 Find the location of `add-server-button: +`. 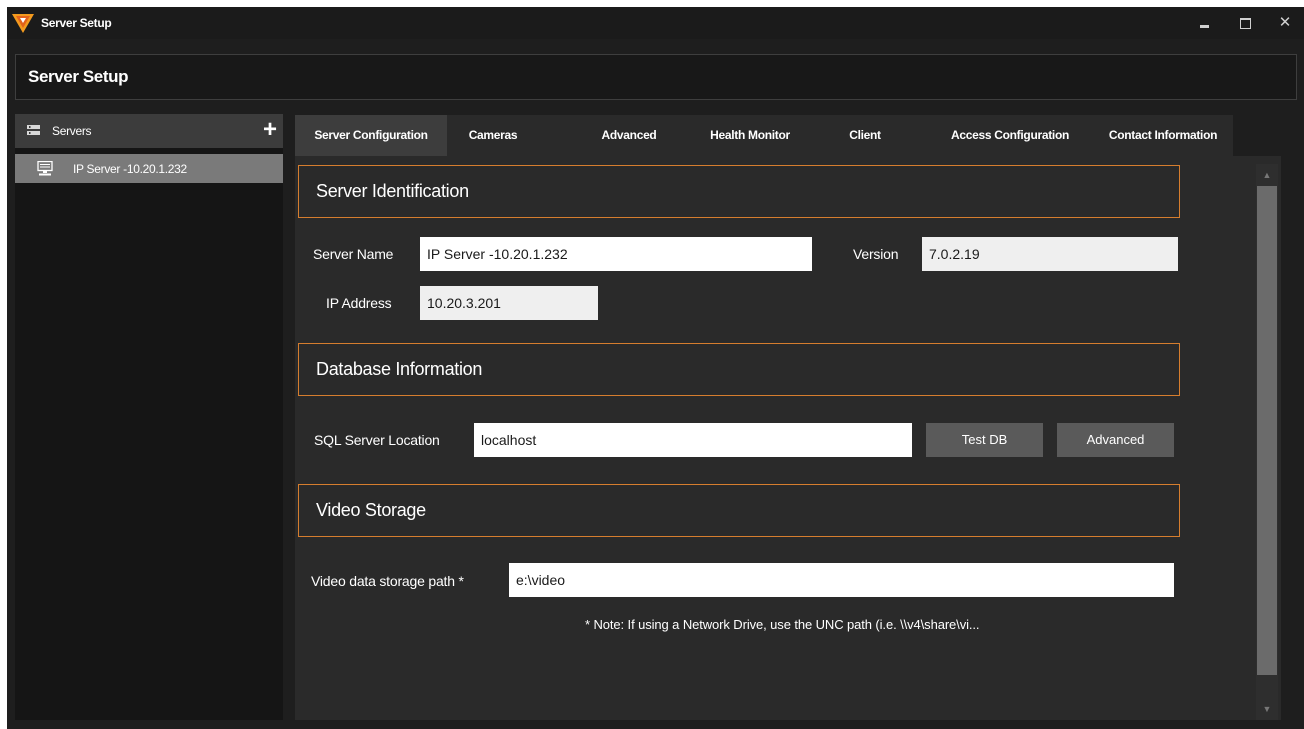

add-server-button: + is located at coordinates (270, 130).